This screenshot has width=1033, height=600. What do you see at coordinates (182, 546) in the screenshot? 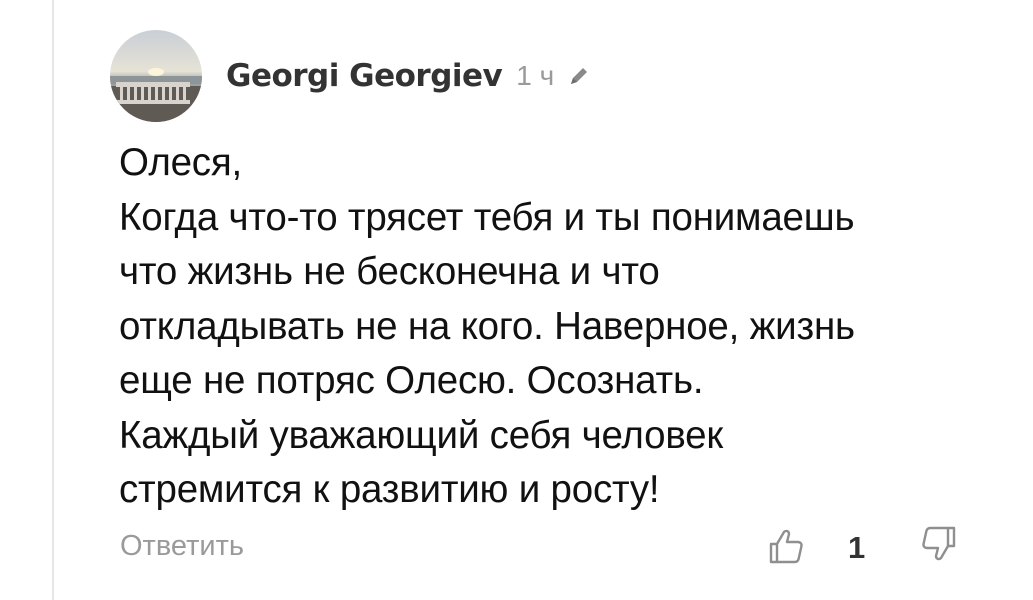
I see `reply-button: Ответить` at bounding box center [182, 546].